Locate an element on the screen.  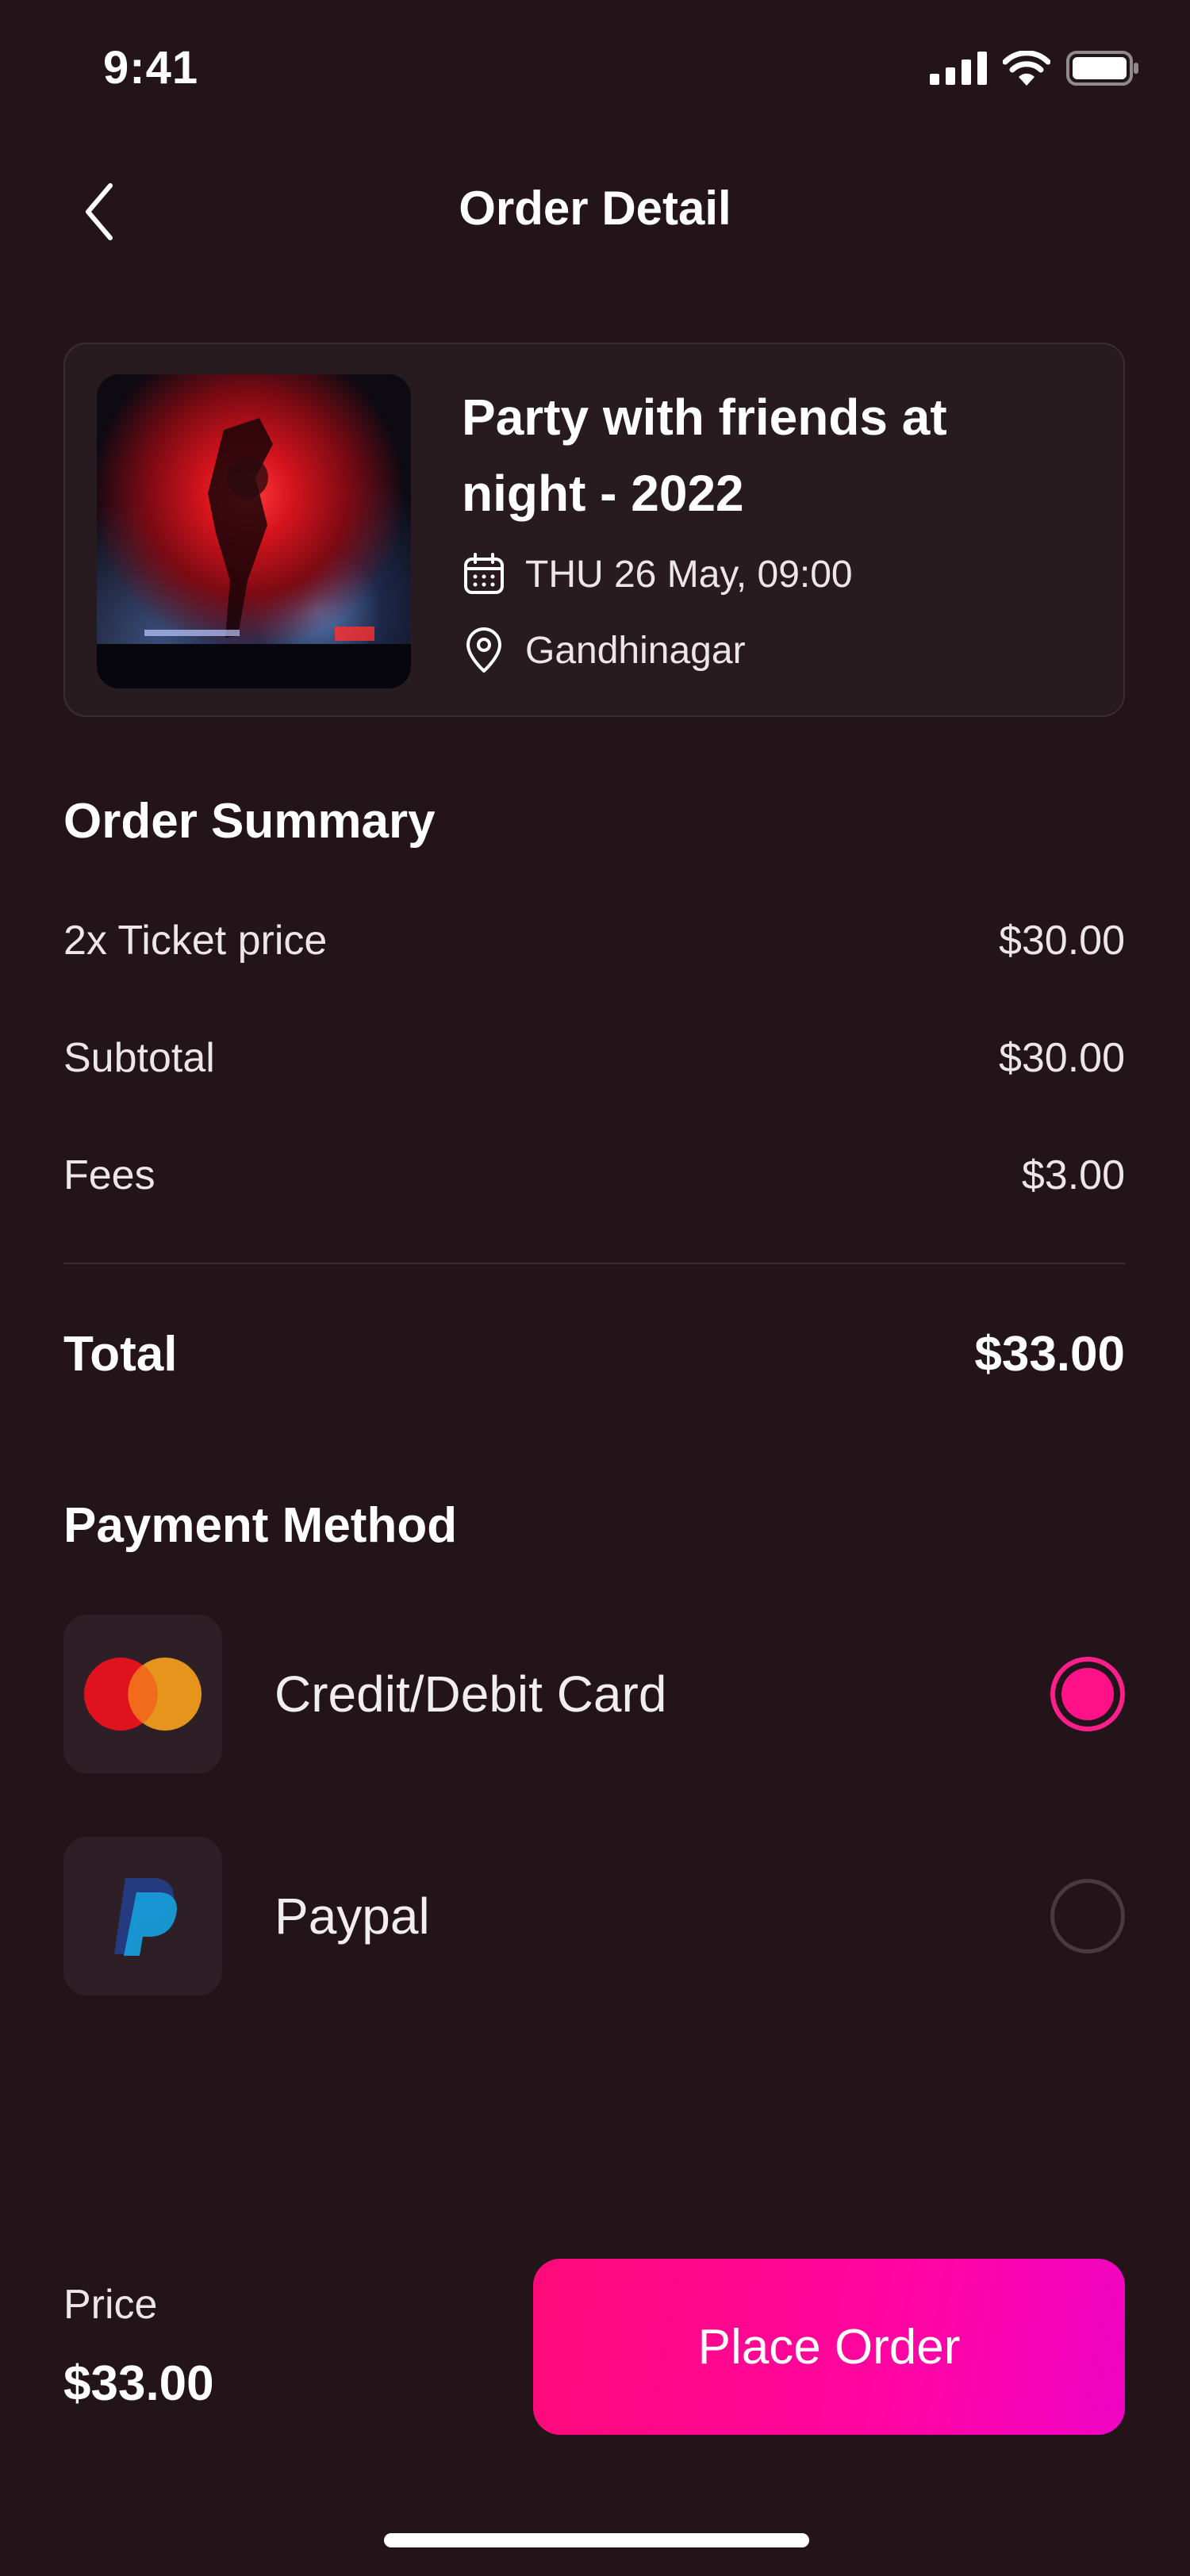
subtotal-label: Subtotal is located at coordinates (139, 1058).